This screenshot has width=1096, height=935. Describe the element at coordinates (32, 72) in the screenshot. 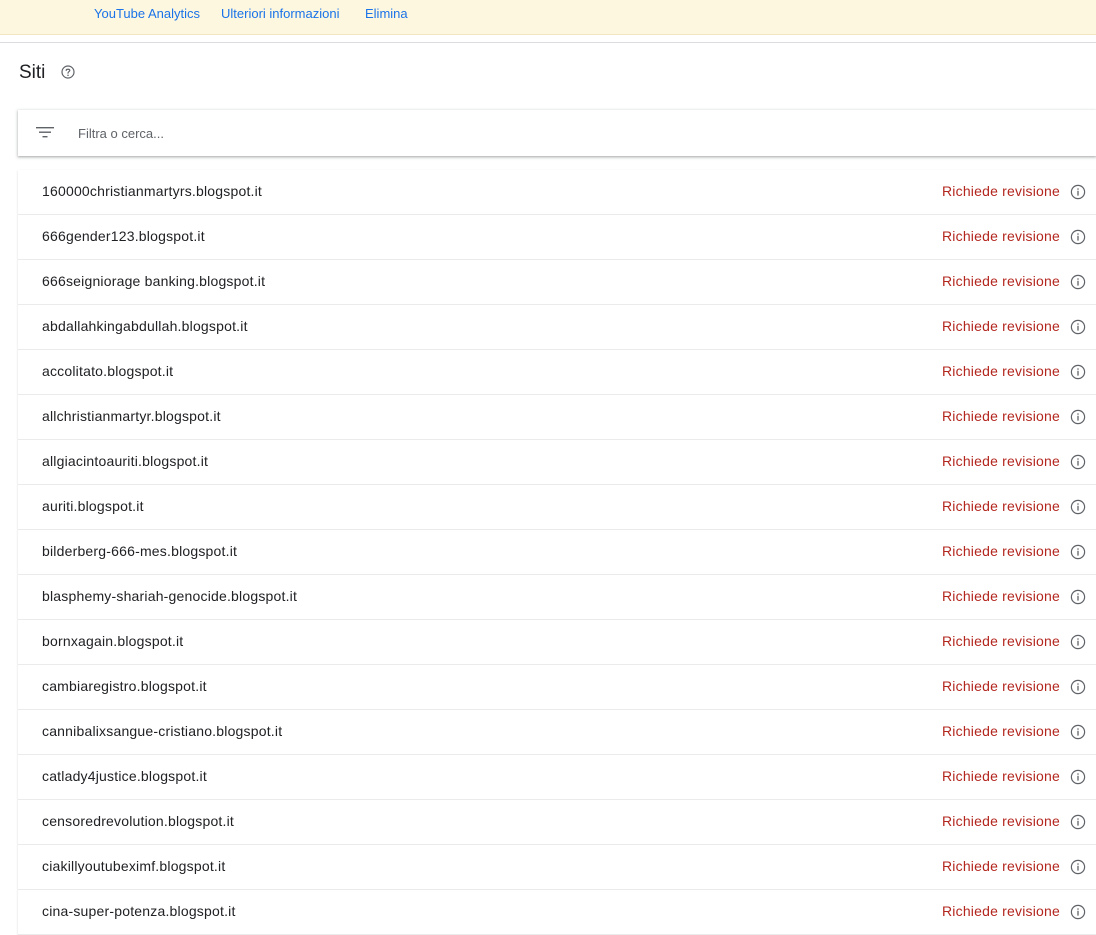

I see `page-title: Siti` at that location.